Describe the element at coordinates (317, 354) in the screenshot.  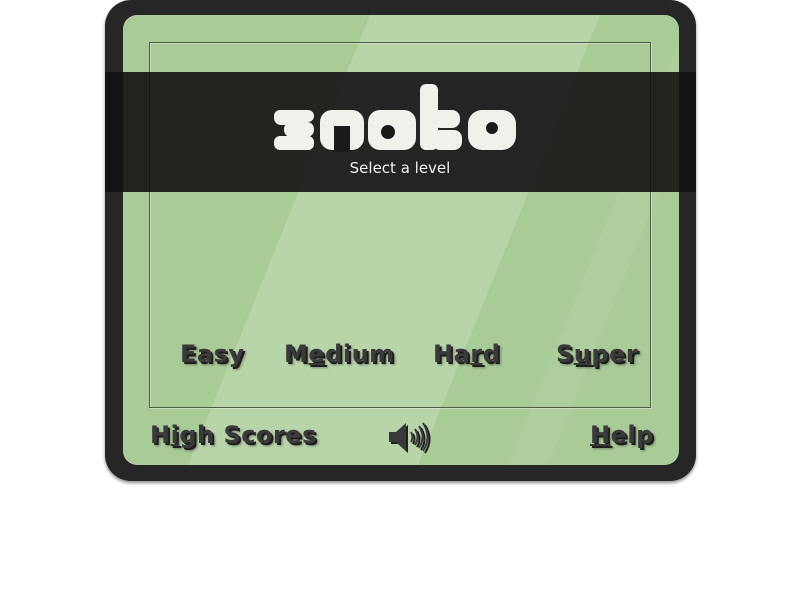
I see `medium-hotkey: e` at that location.